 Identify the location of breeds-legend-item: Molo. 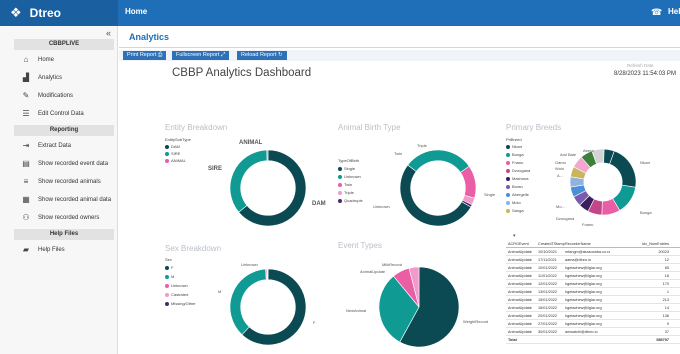
(513, 202).